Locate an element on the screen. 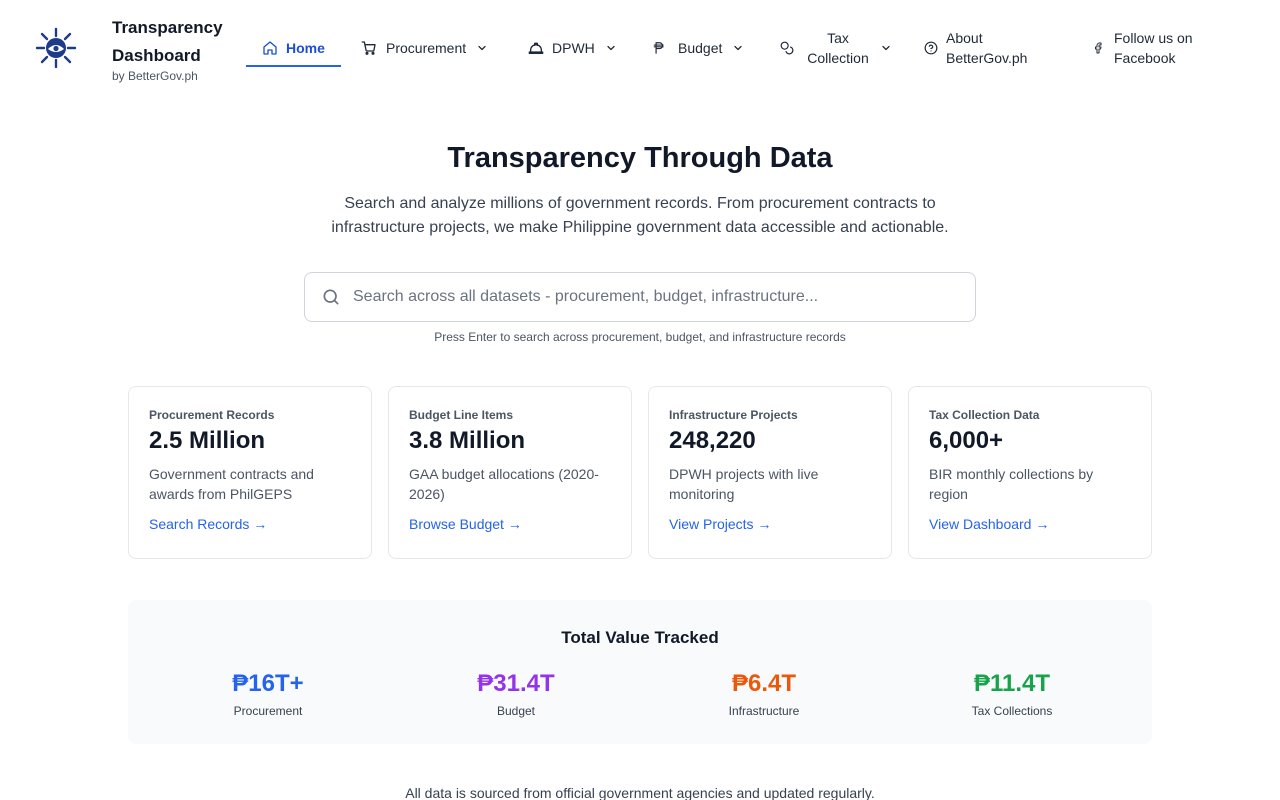  total-budget: ₱31.4T Budget is located at coordinates (516, 694).